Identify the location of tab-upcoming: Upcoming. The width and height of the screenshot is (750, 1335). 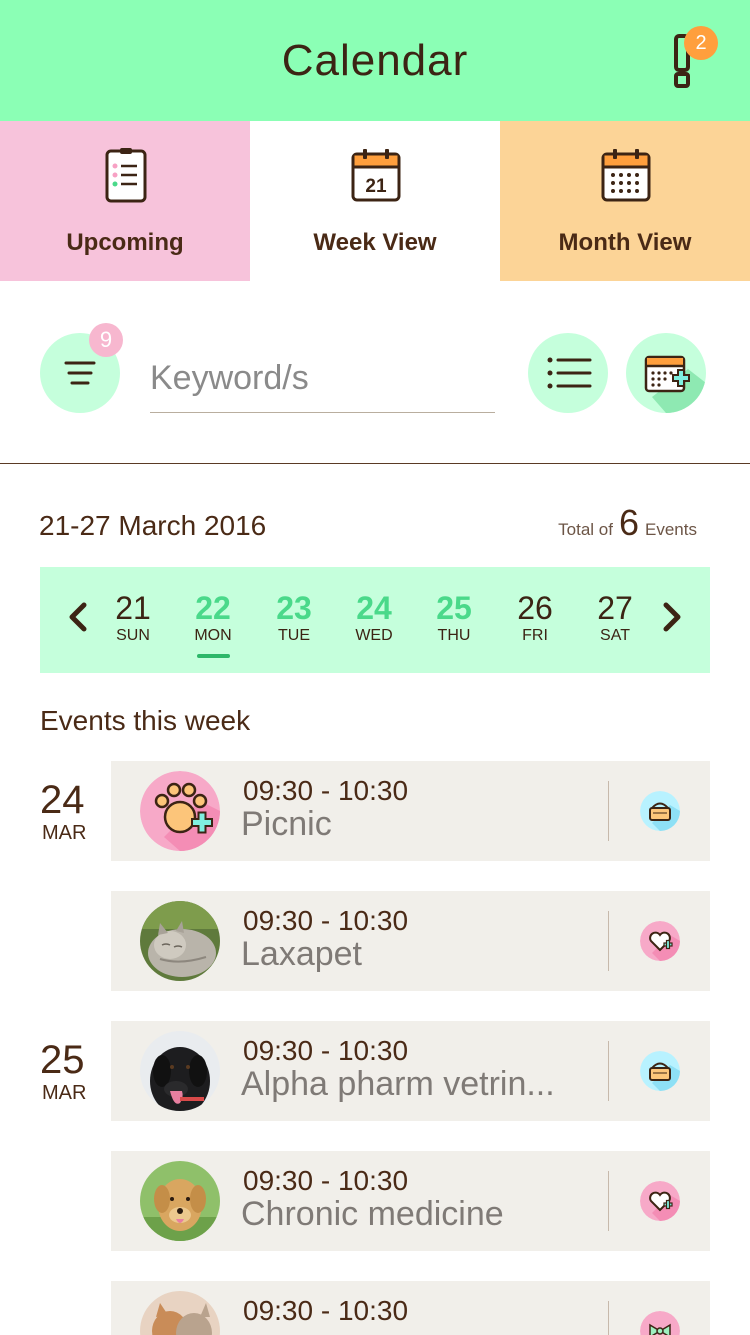
(125, 201).